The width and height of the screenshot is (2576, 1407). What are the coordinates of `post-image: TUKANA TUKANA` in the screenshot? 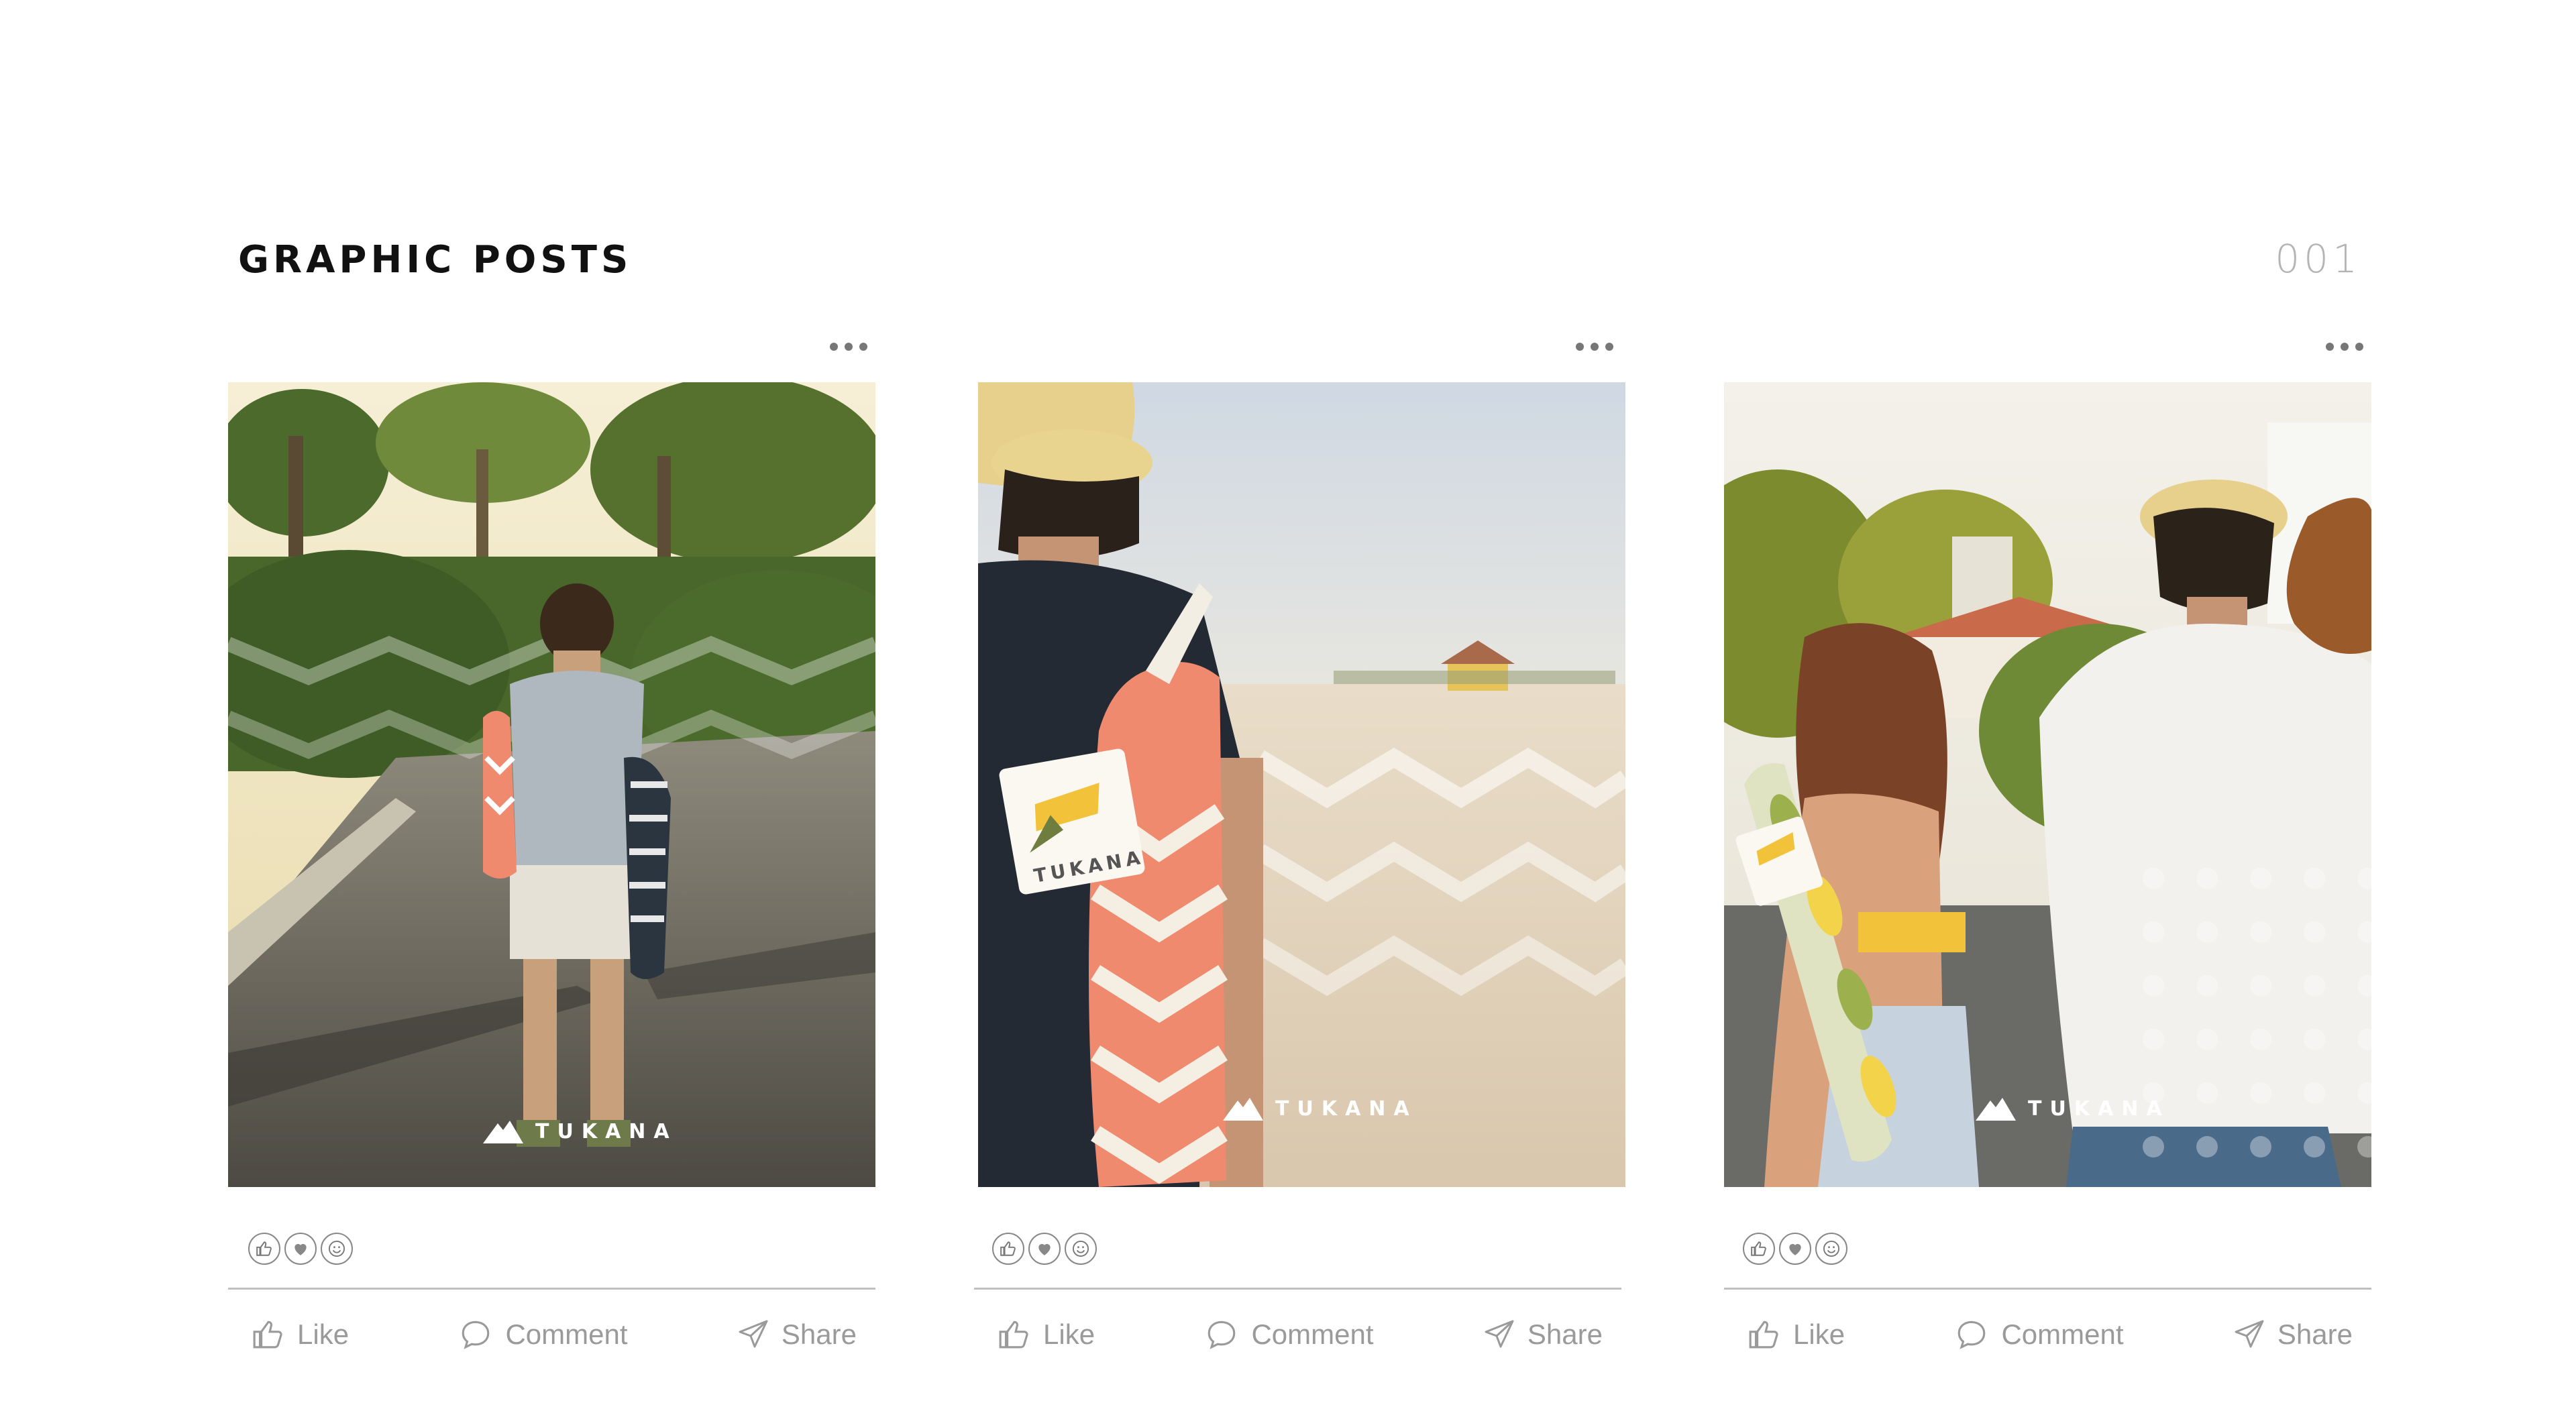 It's located at (1301, 784).